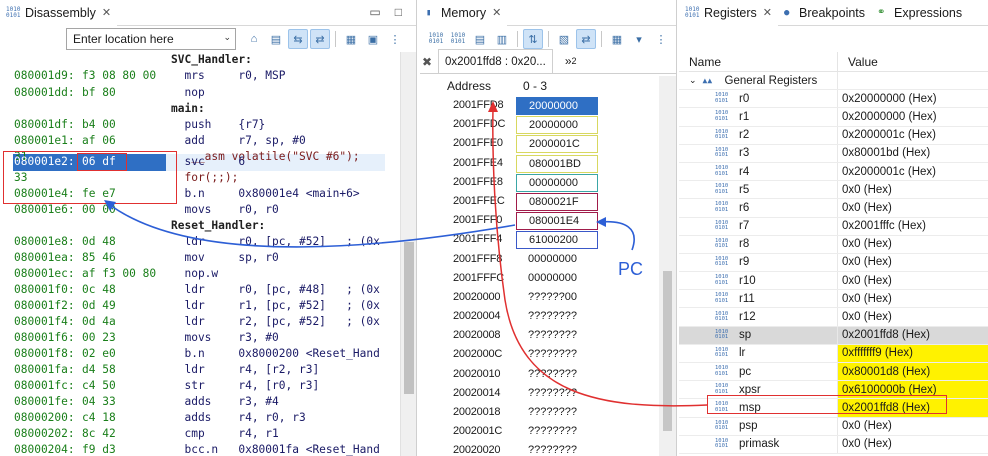  Describe the element at coordinates (833, 153) in the screenshot. I see `register-row-r3: 1010 0101 r3 0x80001bd (Hex)` at that location.